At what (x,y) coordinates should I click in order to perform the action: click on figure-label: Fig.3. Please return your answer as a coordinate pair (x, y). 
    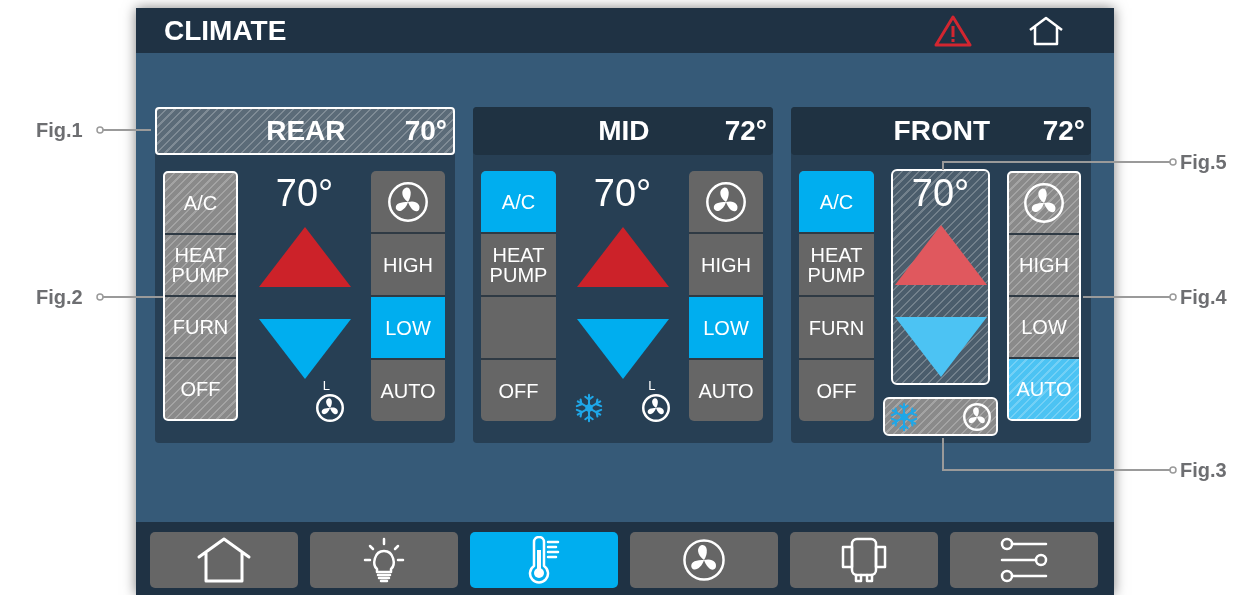
    Looking at the image, I should click on (1203, 470).